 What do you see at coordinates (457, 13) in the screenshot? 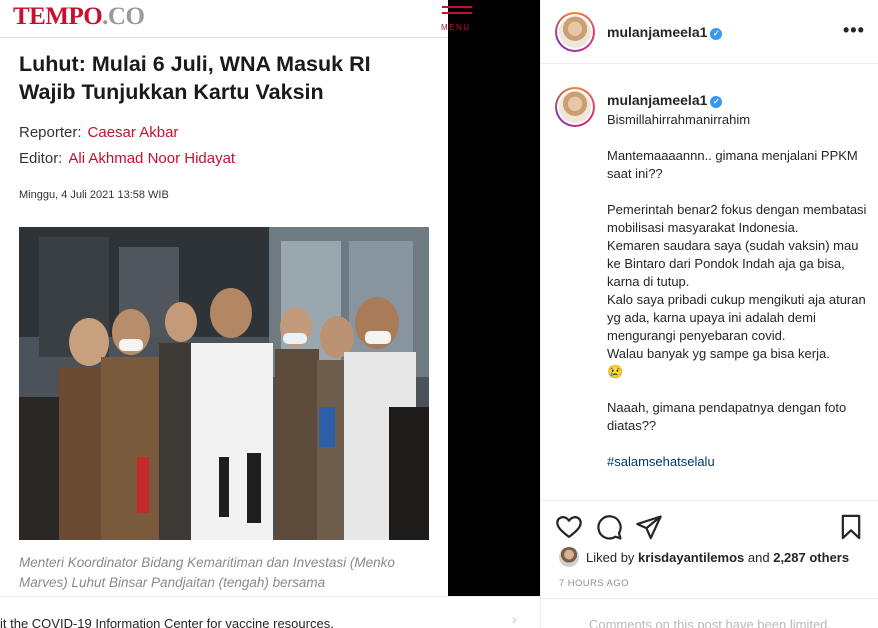
I see `hamburger-icon` at bounding box center [457, 13].